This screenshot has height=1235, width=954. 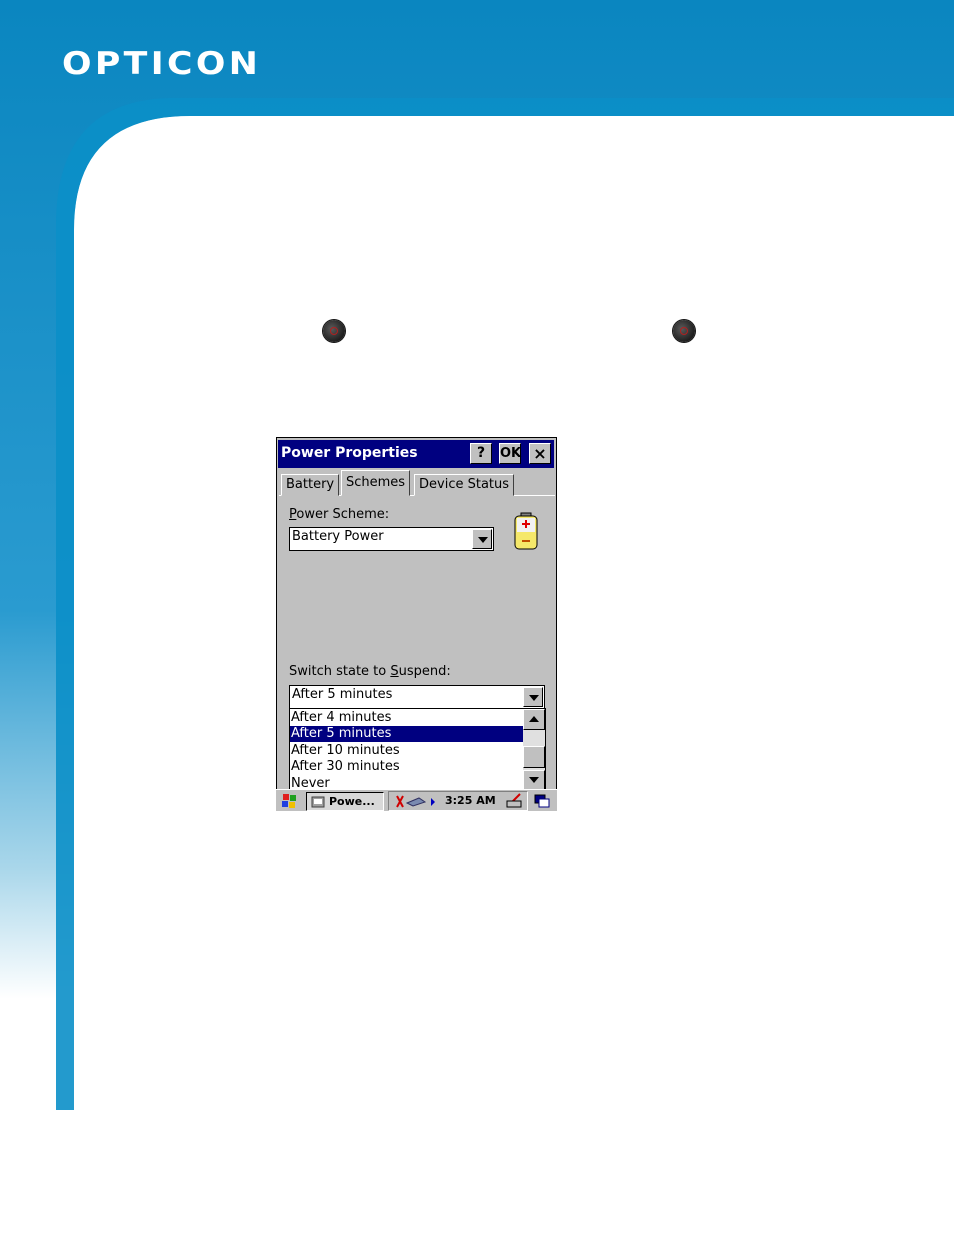 What do you see at coordinates (406, 767) in the screenshot?
I see `list-item: After 30 minutes` at bounding box center [406, 767].